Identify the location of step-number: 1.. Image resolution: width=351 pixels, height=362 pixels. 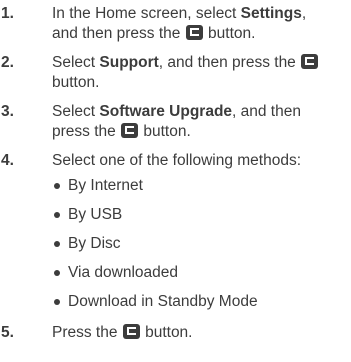
(7, 13).